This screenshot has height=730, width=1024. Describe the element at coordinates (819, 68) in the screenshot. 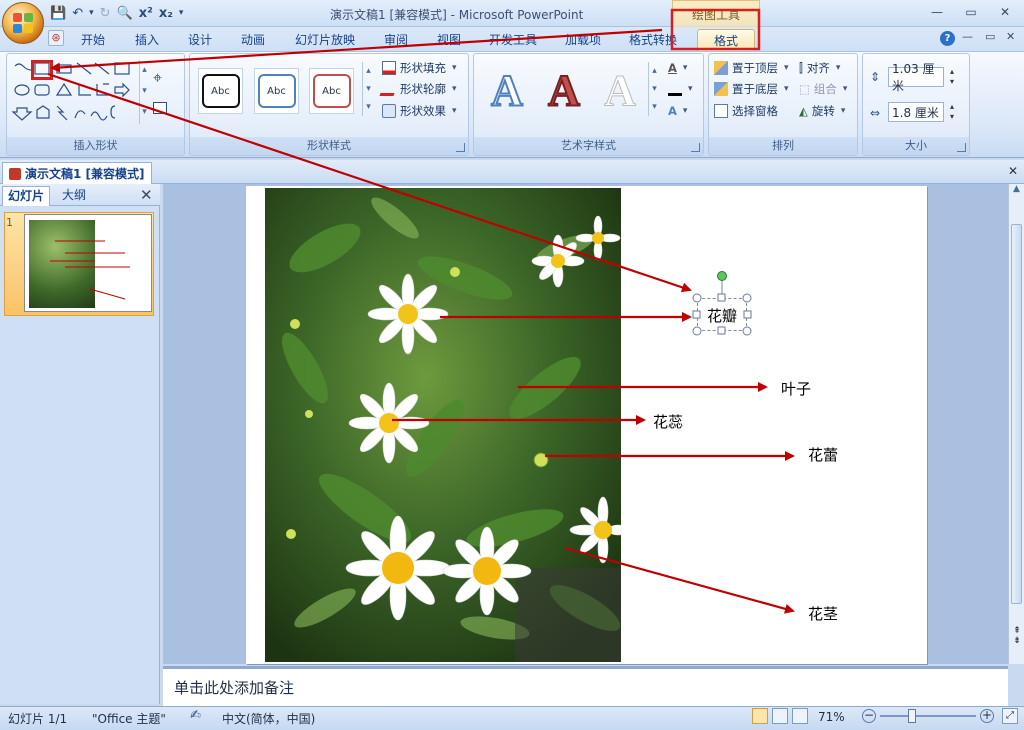

I see `align-button: ⫿ 对齐` at that location.